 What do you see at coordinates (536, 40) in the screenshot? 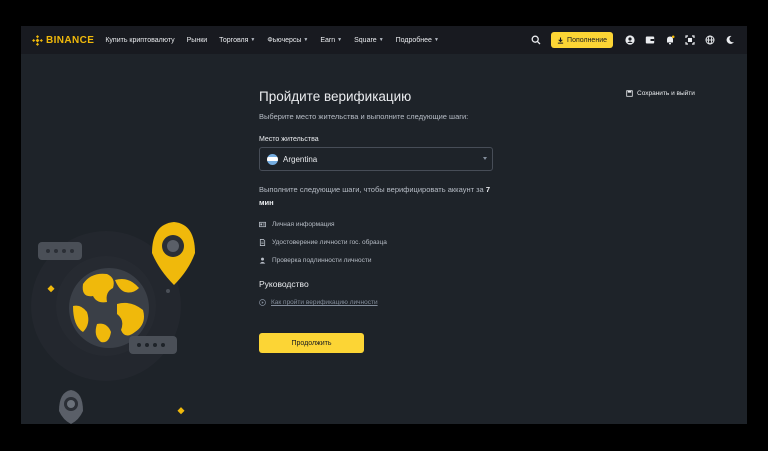
I see `search-icon` at bounding box center [536, 40].